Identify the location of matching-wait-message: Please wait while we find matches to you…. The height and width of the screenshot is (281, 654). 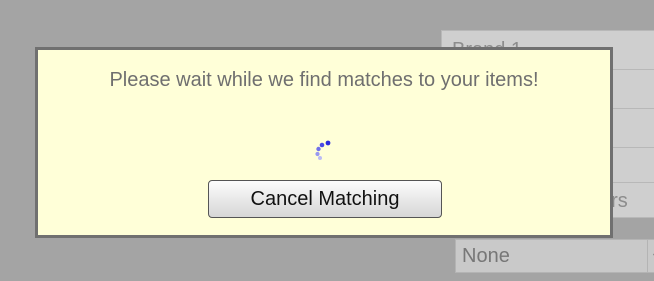
(324, 80).